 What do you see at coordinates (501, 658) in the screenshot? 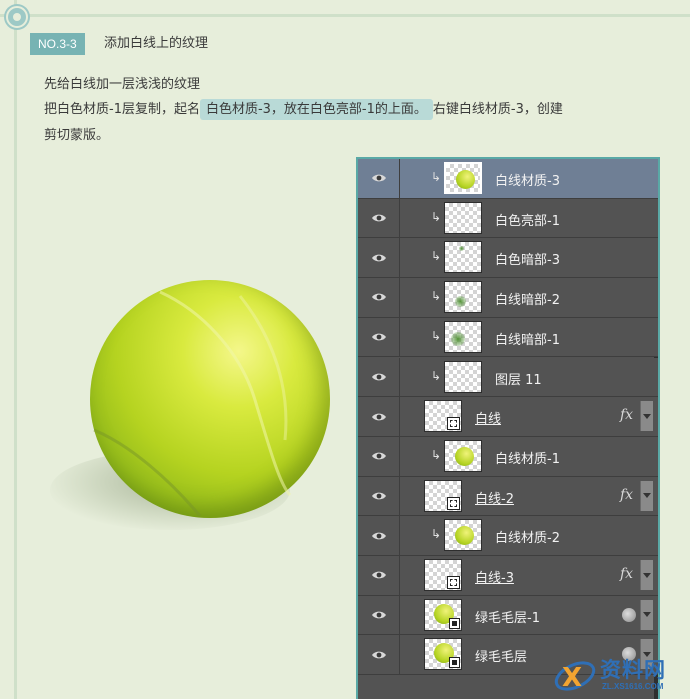
I see `layer-name: 绿毛毛层` at bounding box center [501, 658].